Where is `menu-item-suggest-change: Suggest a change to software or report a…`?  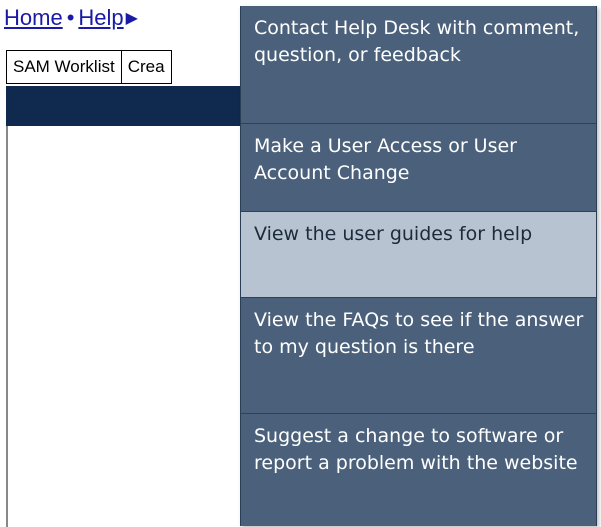 menu-item-suggest-change: Suggest a change to software or report a… is located at coordinates (418, 470).